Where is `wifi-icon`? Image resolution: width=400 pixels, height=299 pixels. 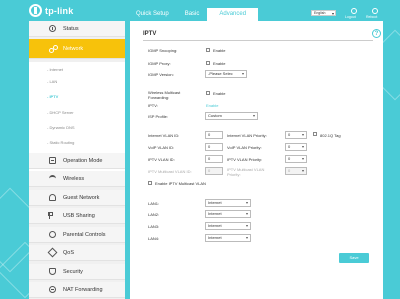 wifi-icon is located at coordinates (52, 178).